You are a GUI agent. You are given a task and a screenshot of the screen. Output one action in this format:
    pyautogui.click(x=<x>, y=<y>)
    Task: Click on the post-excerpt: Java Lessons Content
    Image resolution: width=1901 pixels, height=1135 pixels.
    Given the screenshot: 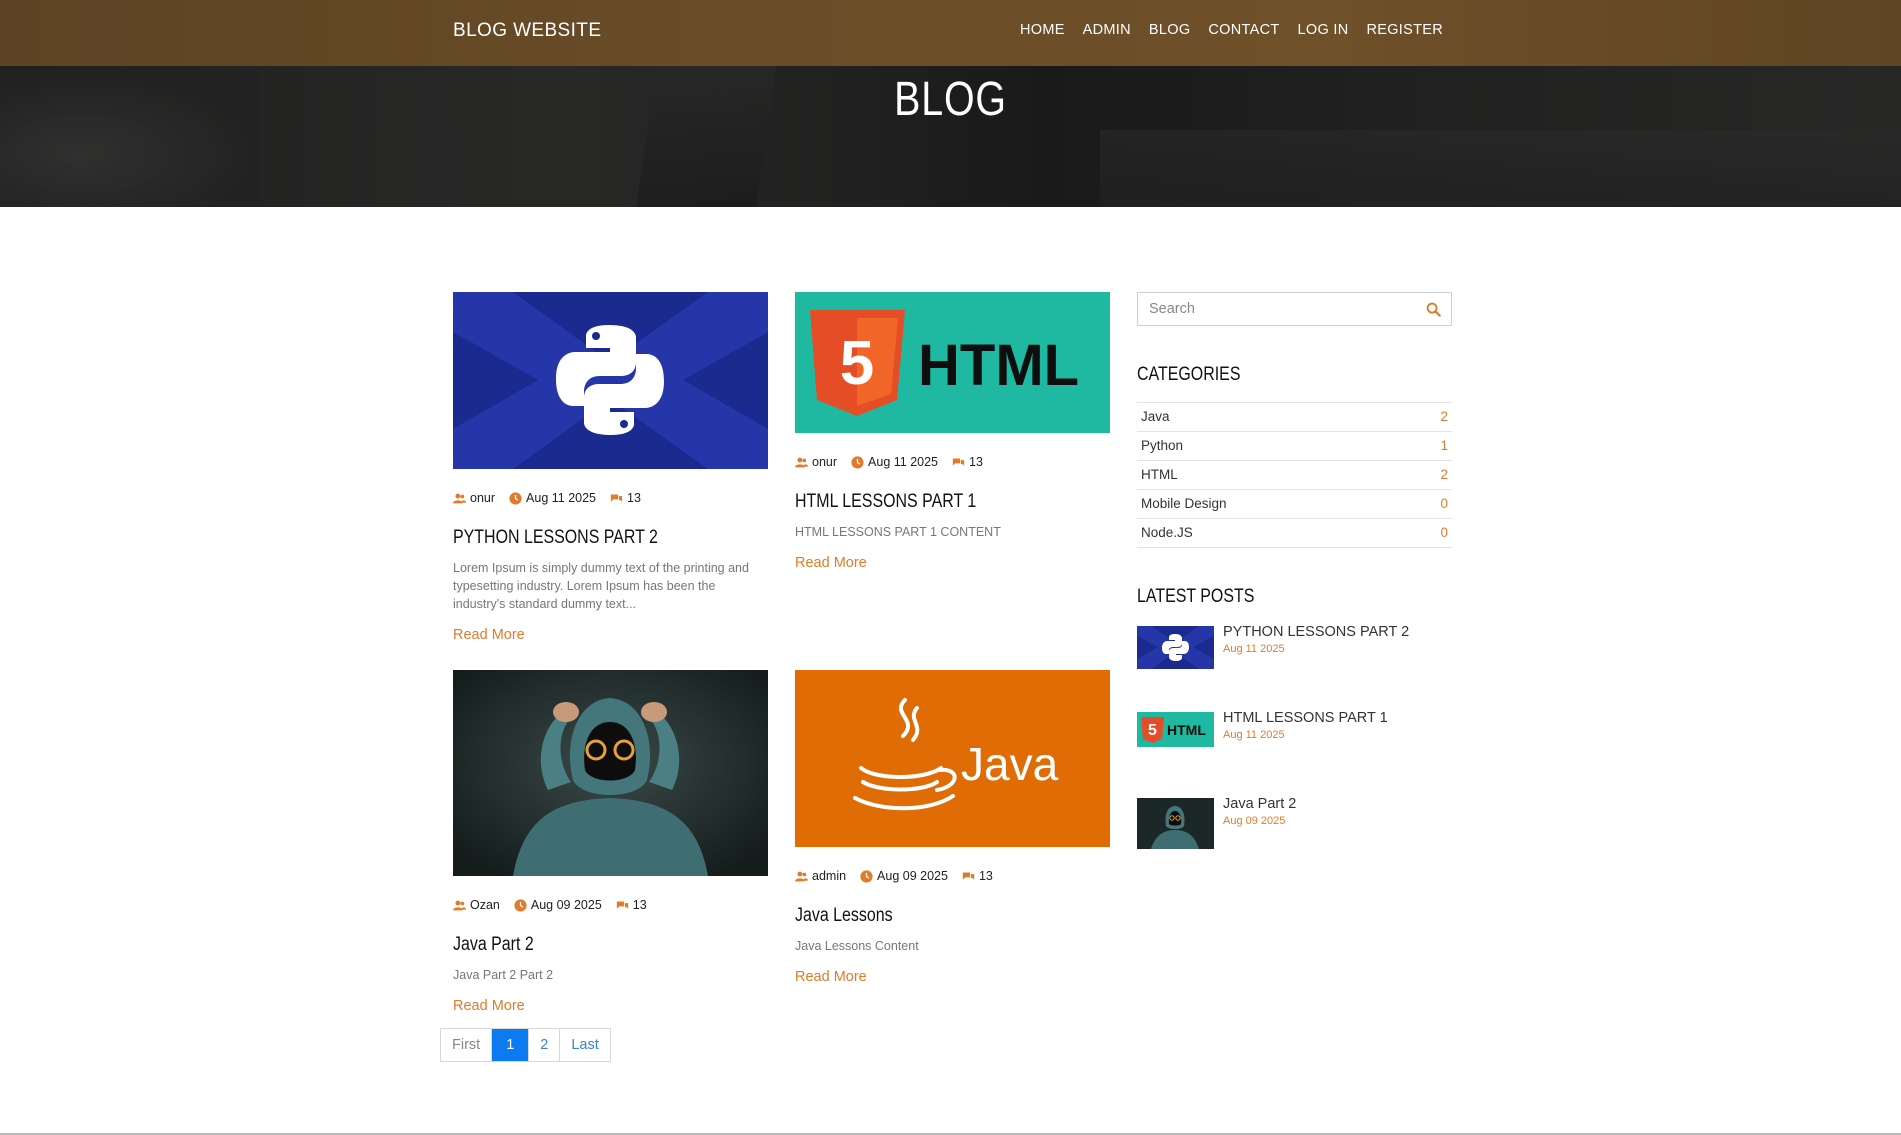 What is the action you would take?
    pyautogui.click(x=857, y=946)
    